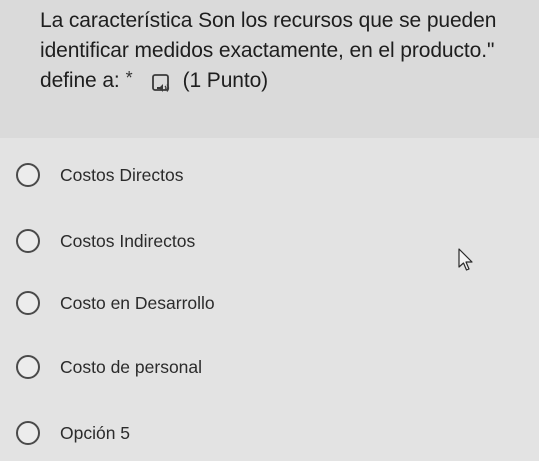 The height and width of the screenshot is (461, 539). I want to click on required-marker: *, so click(129, 78).